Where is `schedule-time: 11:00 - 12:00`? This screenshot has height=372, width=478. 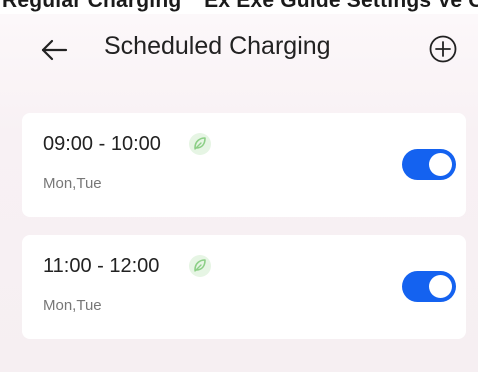
schedule-time: 11:00 - 12:00 is located at coordinates (101, 266).